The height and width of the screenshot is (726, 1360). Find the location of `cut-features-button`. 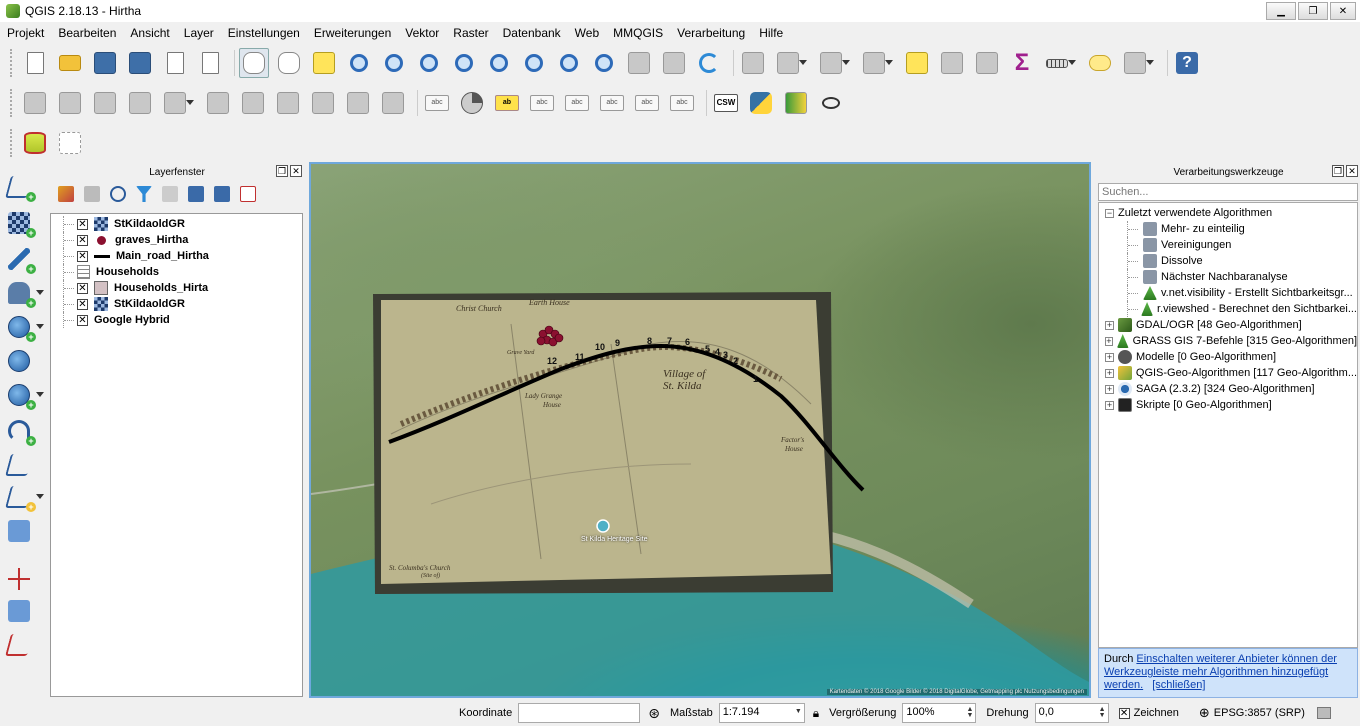

cut-features-button is located at coordinates (323, 103).